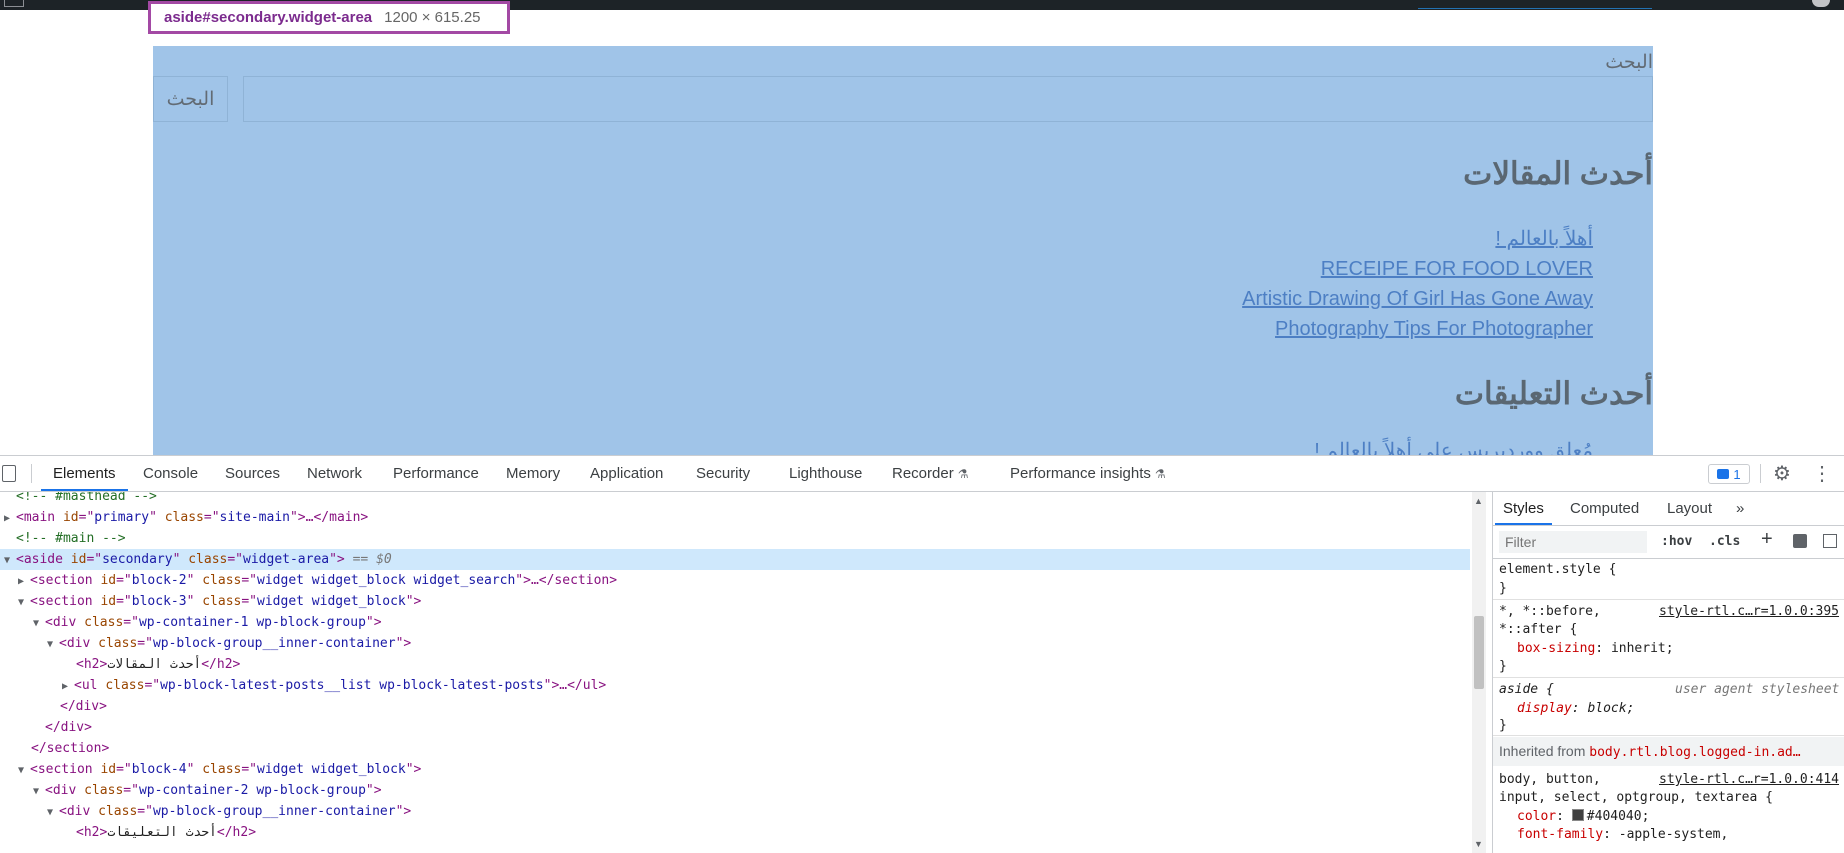 This screenshot has width=1844, height=853. Describe the element at coordinates (1573, 542) in the screenshot. I see `styles-filter-input` at that location.